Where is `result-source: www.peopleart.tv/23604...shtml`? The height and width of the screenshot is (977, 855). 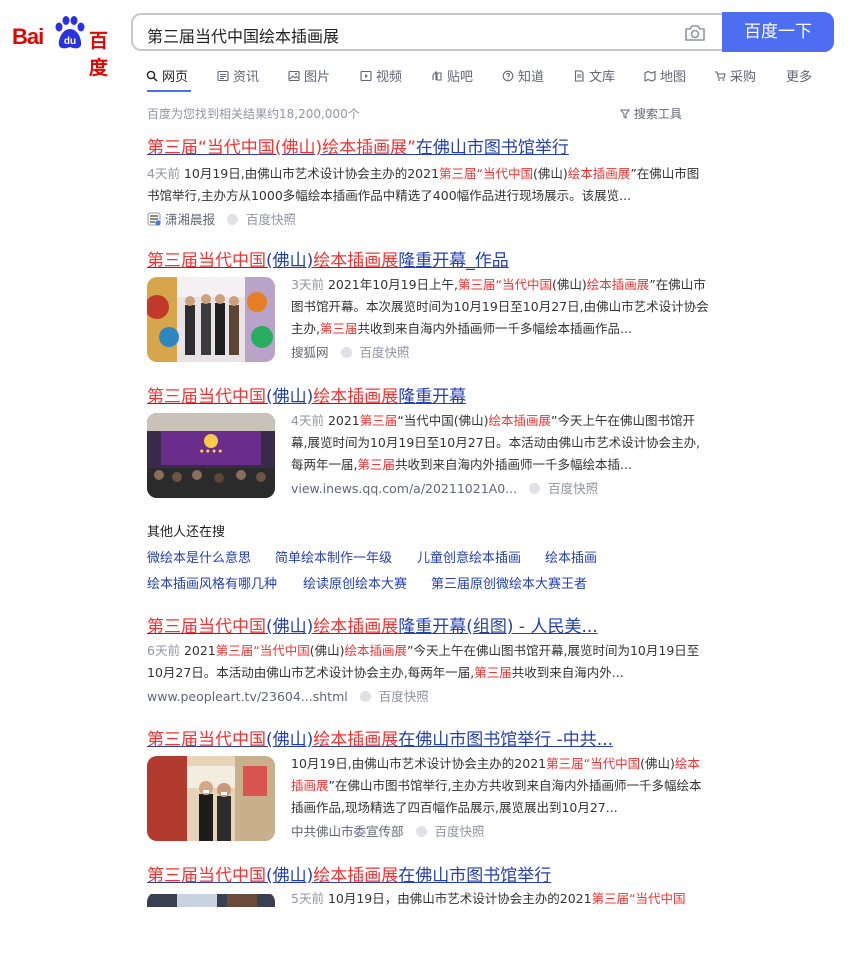
result-source: www.peopleart.tv/23604...shtml is located at coordinates (247, 696).